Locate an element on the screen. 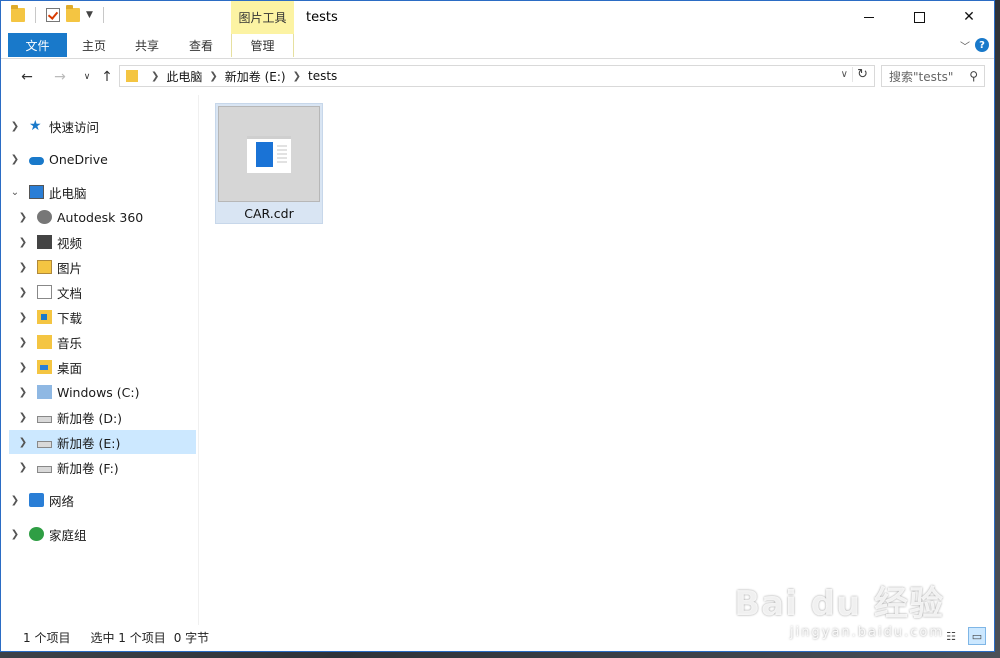  sidebar-item-label: 下载 is located at coordinates (70, 318).